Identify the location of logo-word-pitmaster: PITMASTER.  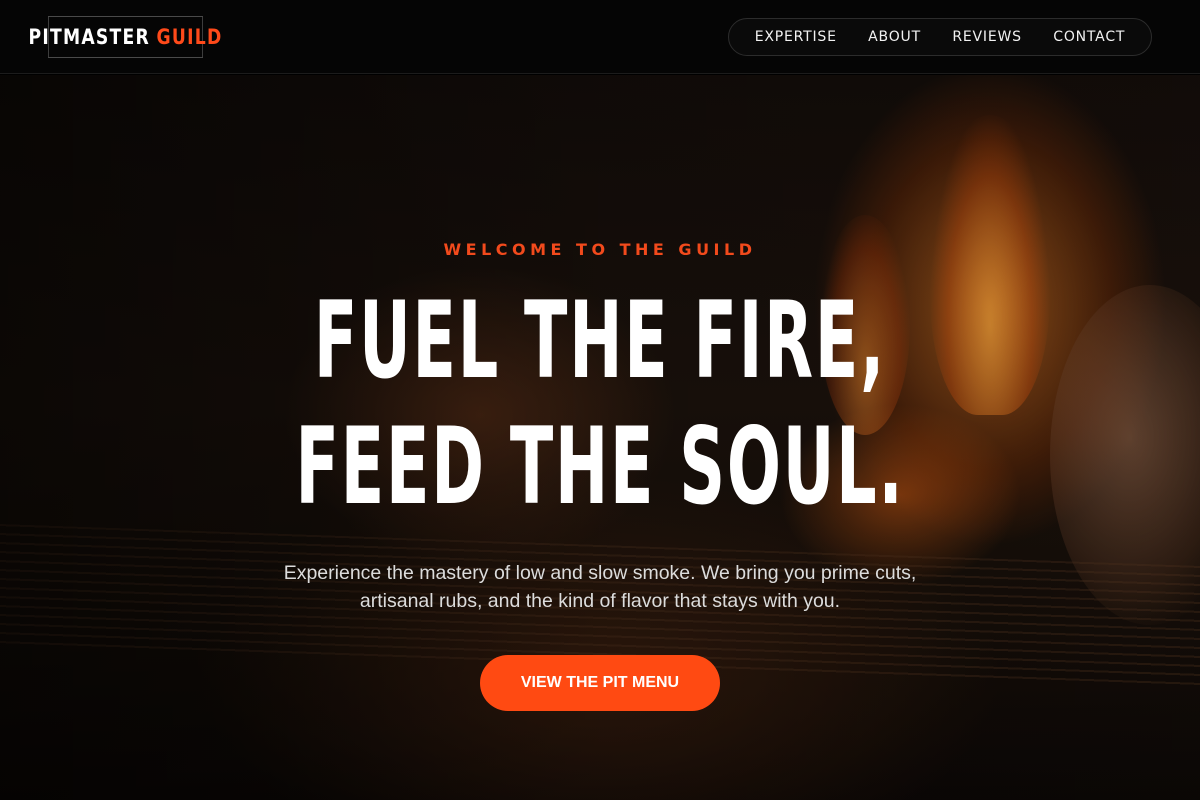
(89, 37).